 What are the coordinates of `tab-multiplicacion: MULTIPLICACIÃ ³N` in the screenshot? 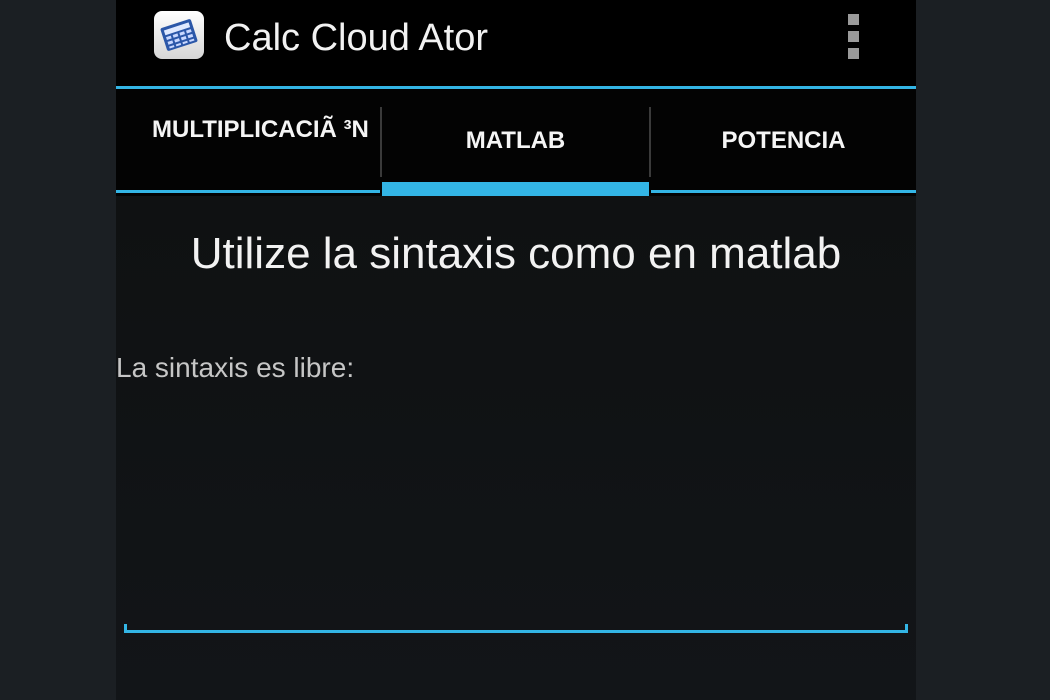 It's located at (248, 141).